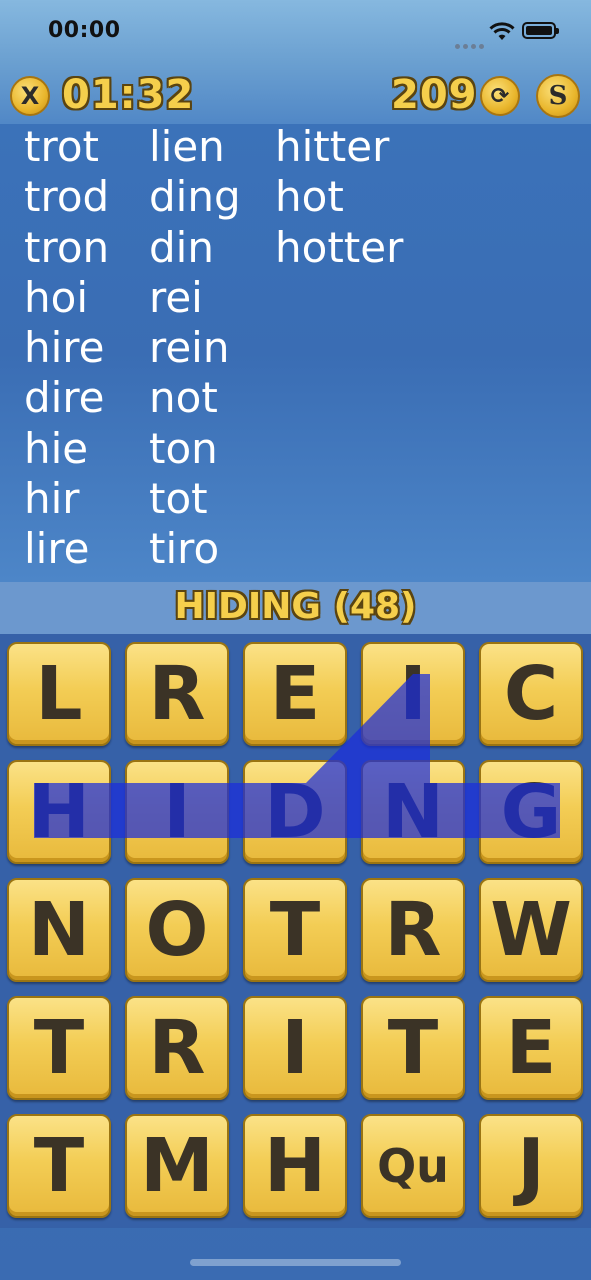 The width and height of the screenshot is (591, 1280). Describe the element at coordinates (531, 812) in the screenshot. I see `letter-tile: G` at that location.